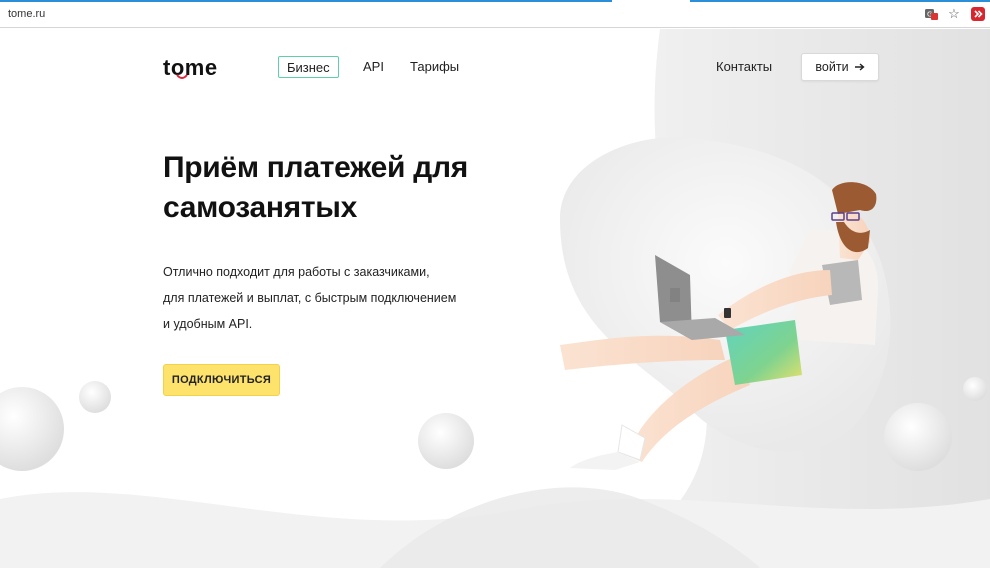  I want to click on login-button: войти, so click(840, 67).